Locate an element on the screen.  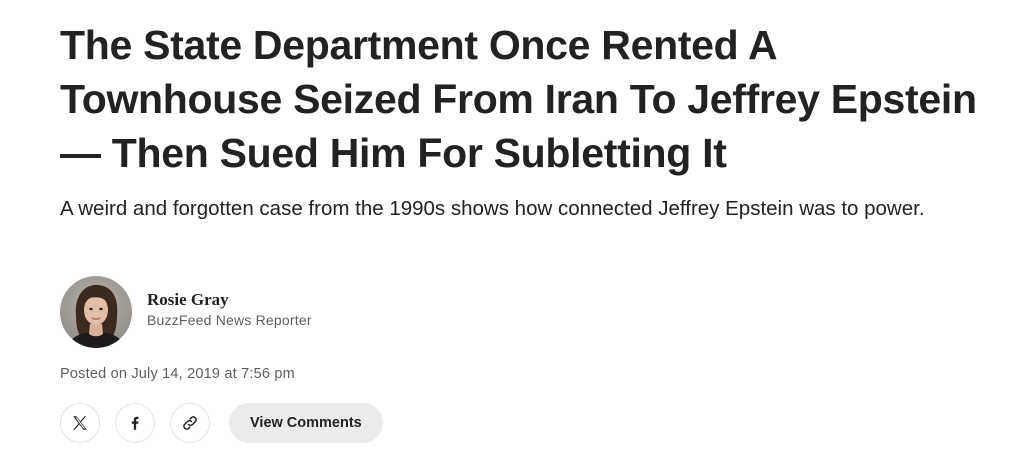
author-photo is located at coordinates (96, 312).